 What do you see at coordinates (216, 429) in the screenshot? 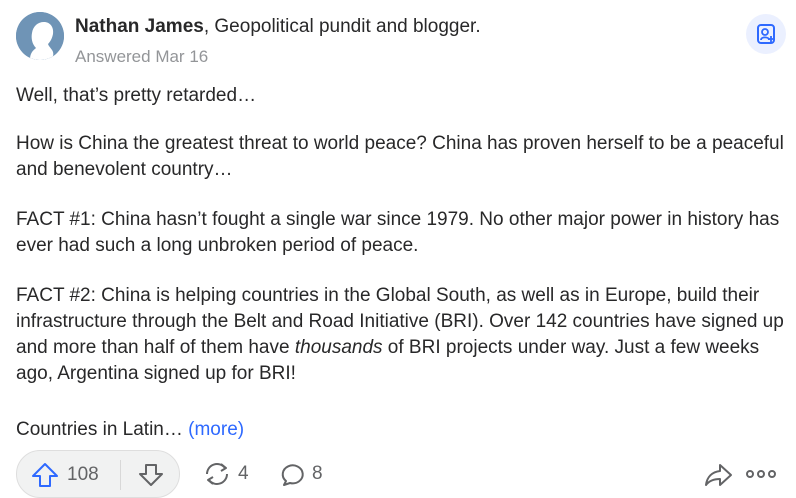
I see `more-link: (more)` at bounding box center [216, 429].